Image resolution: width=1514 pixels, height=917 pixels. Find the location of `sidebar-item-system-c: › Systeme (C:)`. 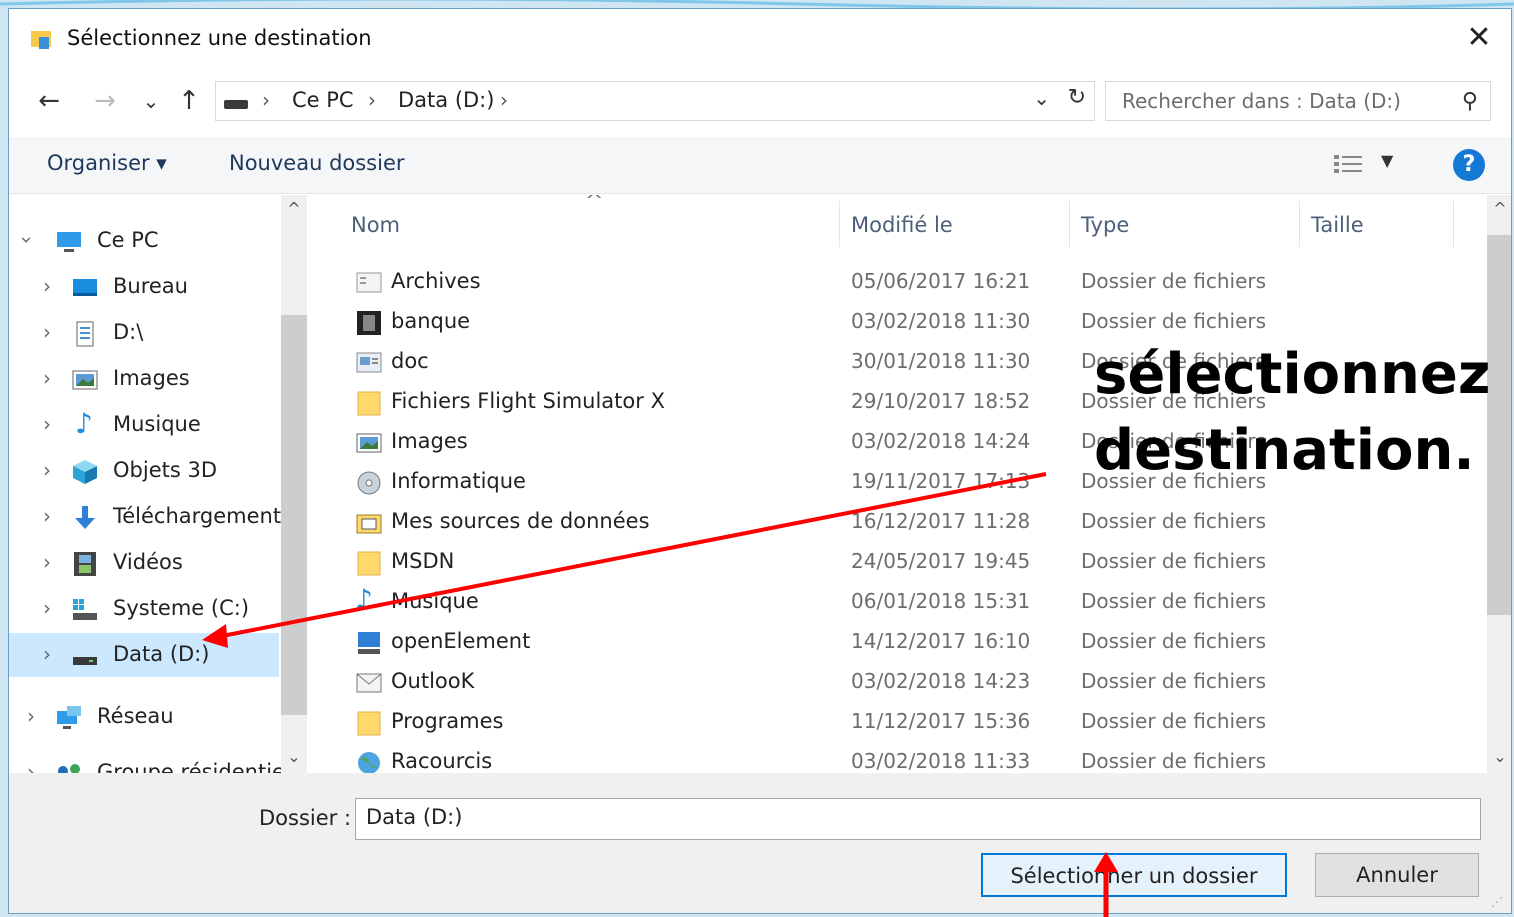

sidebar-item-system-c: › Systeme (C:) is located at coordinates (144, 609).